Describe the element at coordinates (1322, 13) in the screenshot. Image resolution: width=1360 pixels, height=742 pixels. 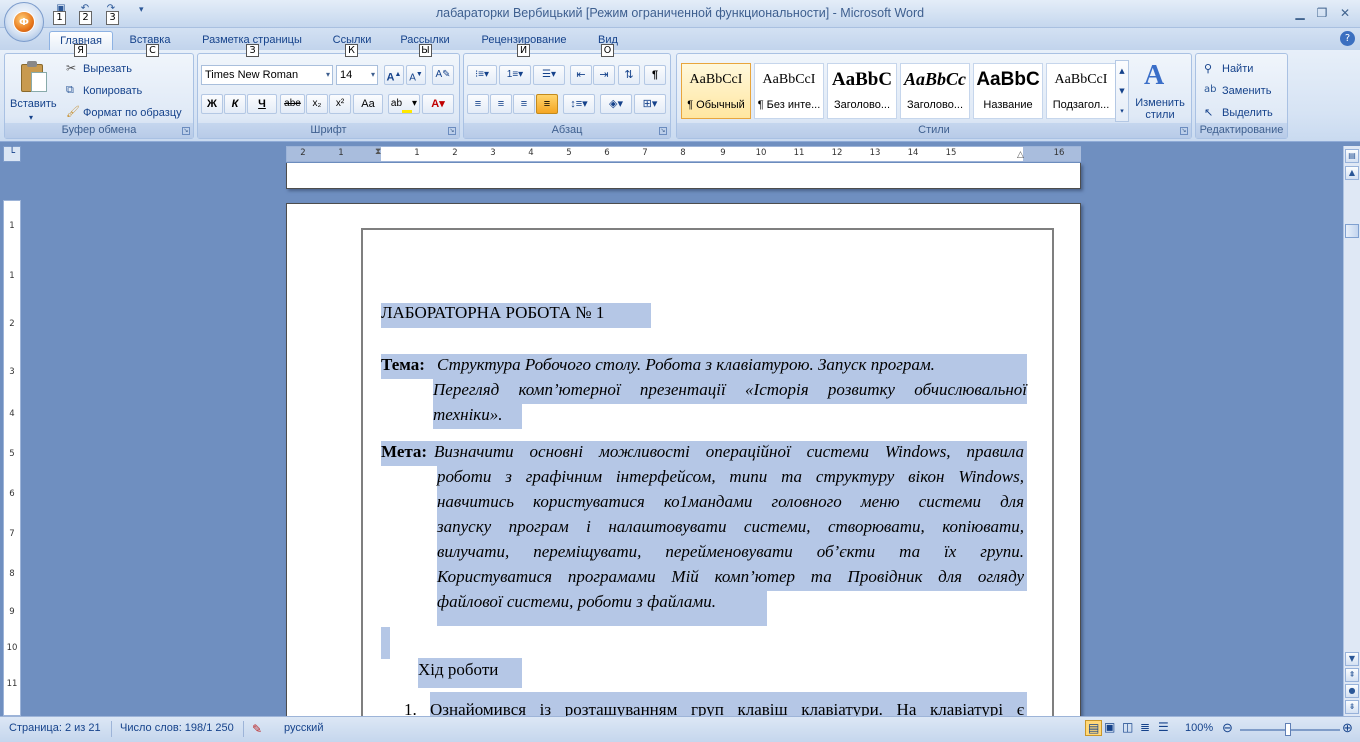
I see `restore-button: ❐` at that location.